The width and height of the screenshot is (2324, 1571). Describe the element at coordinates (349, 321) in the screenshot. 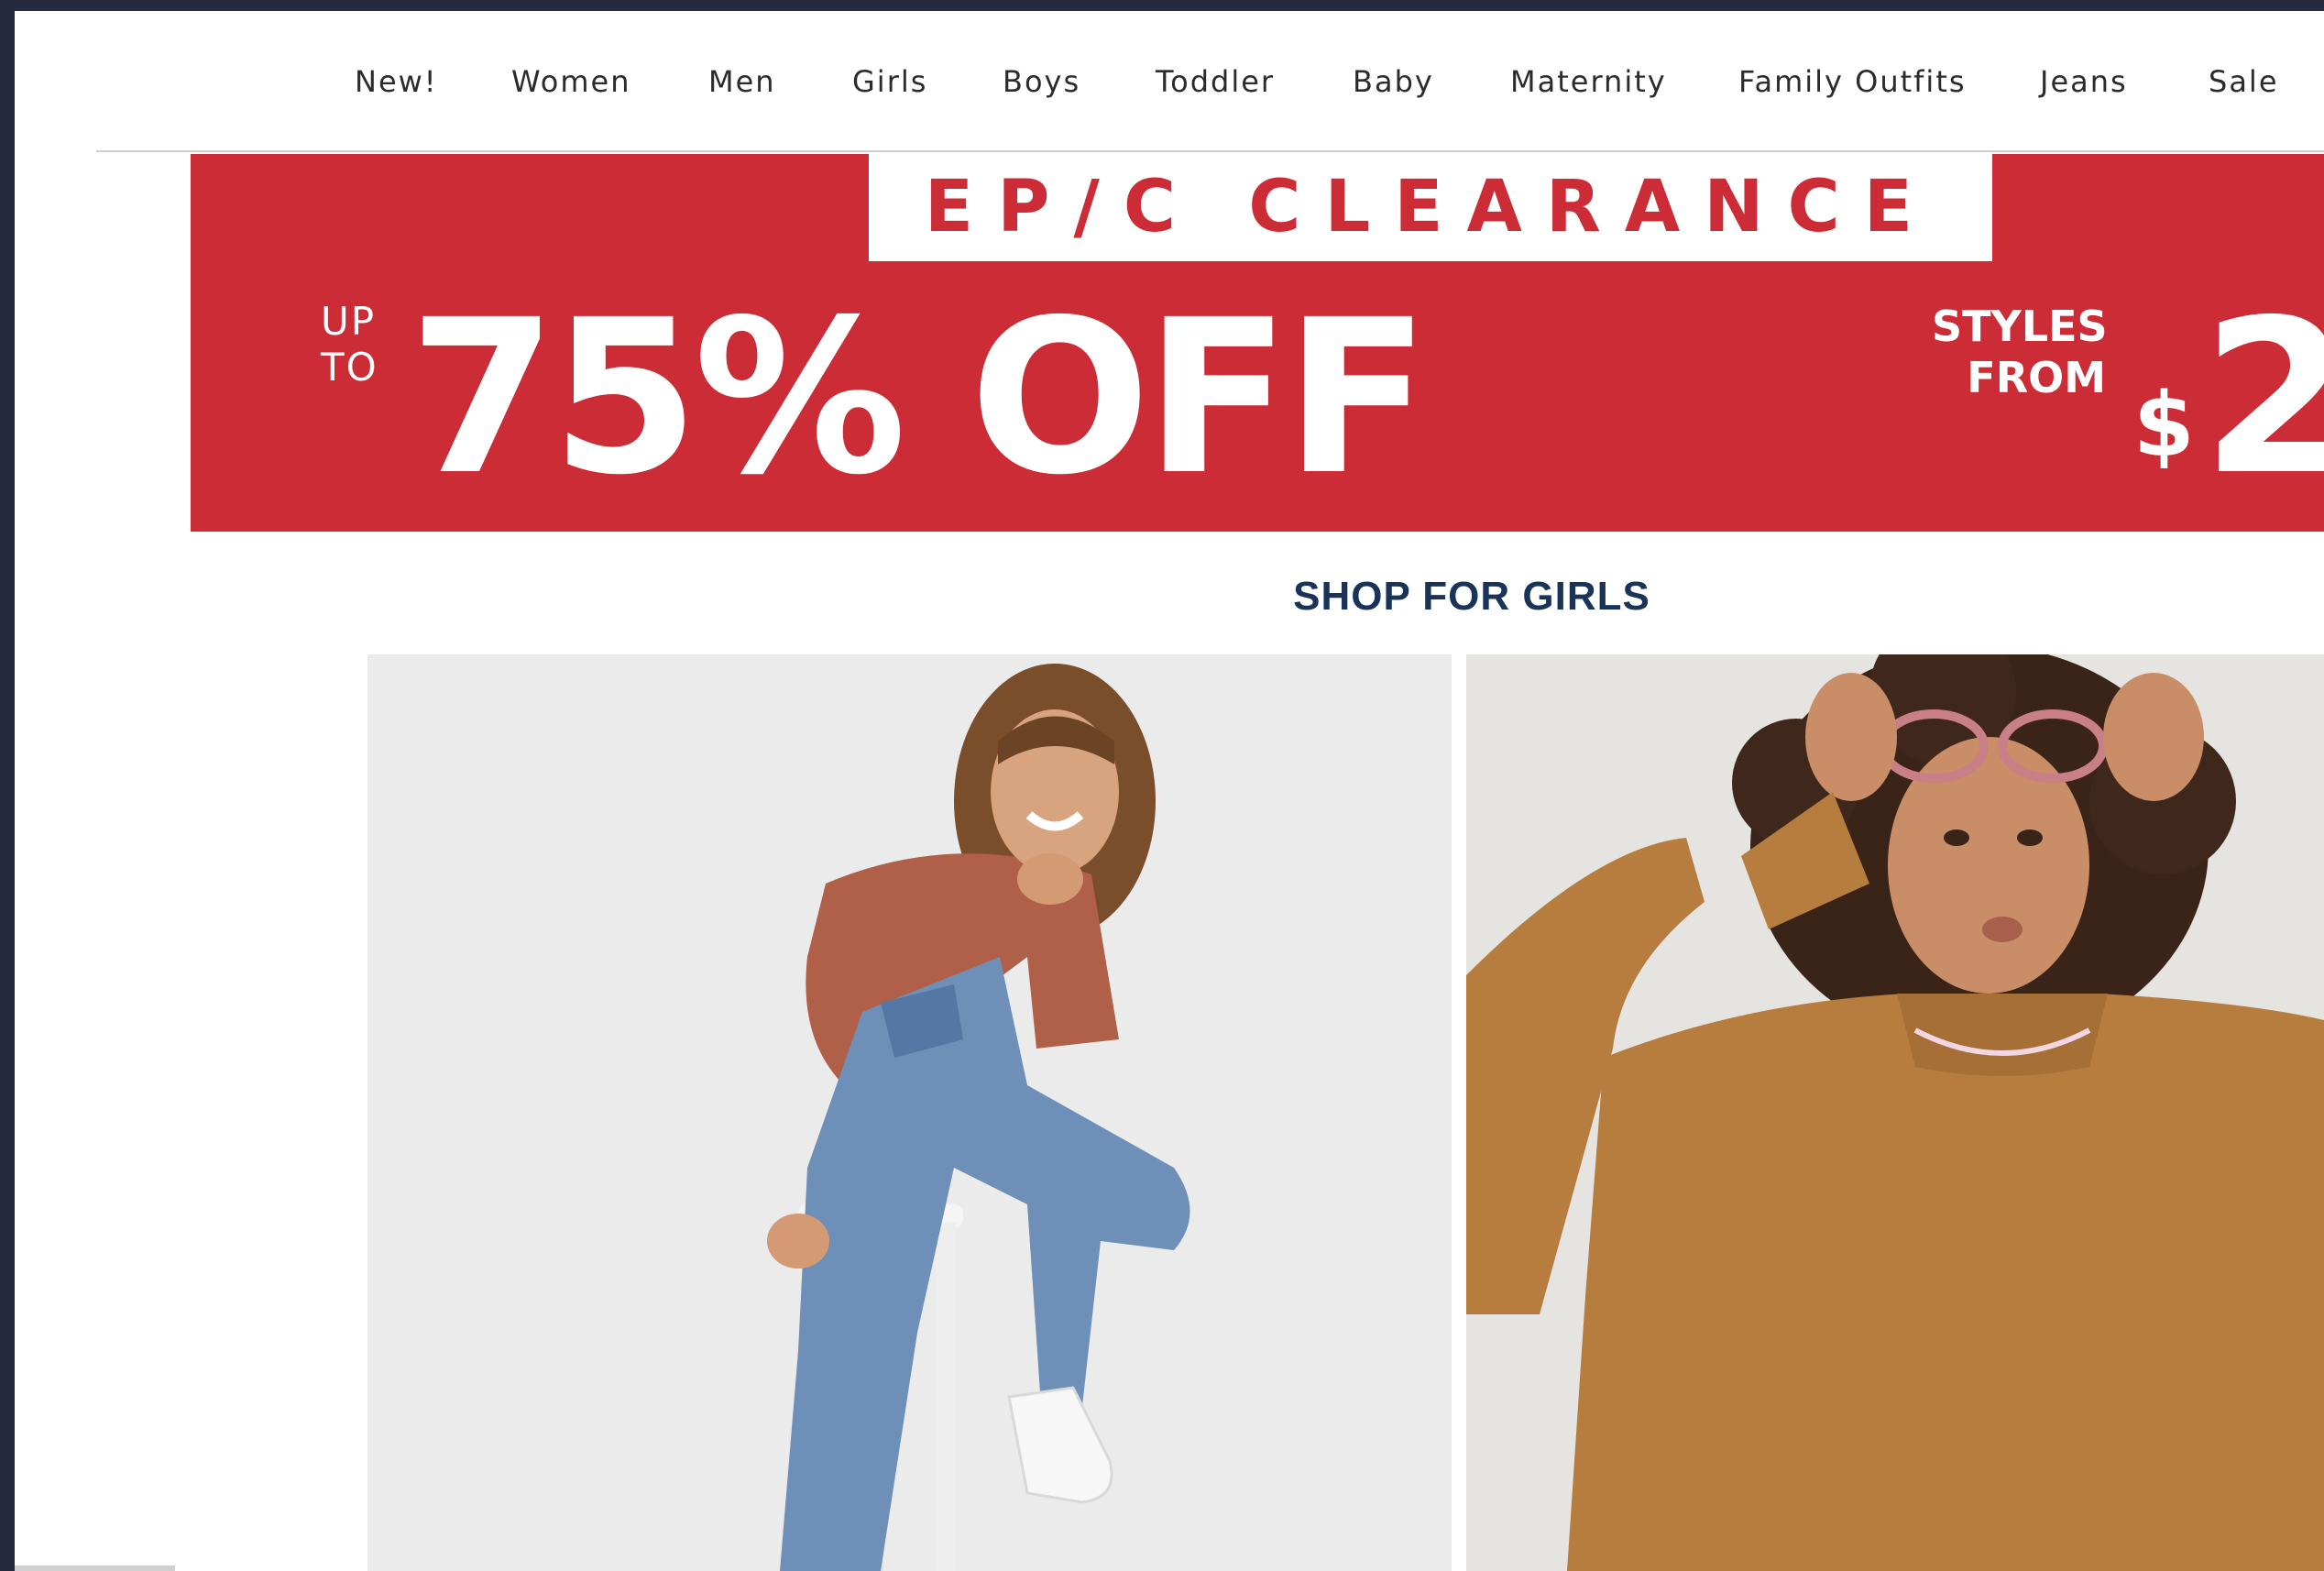

I see `up-label: UP` at that location.